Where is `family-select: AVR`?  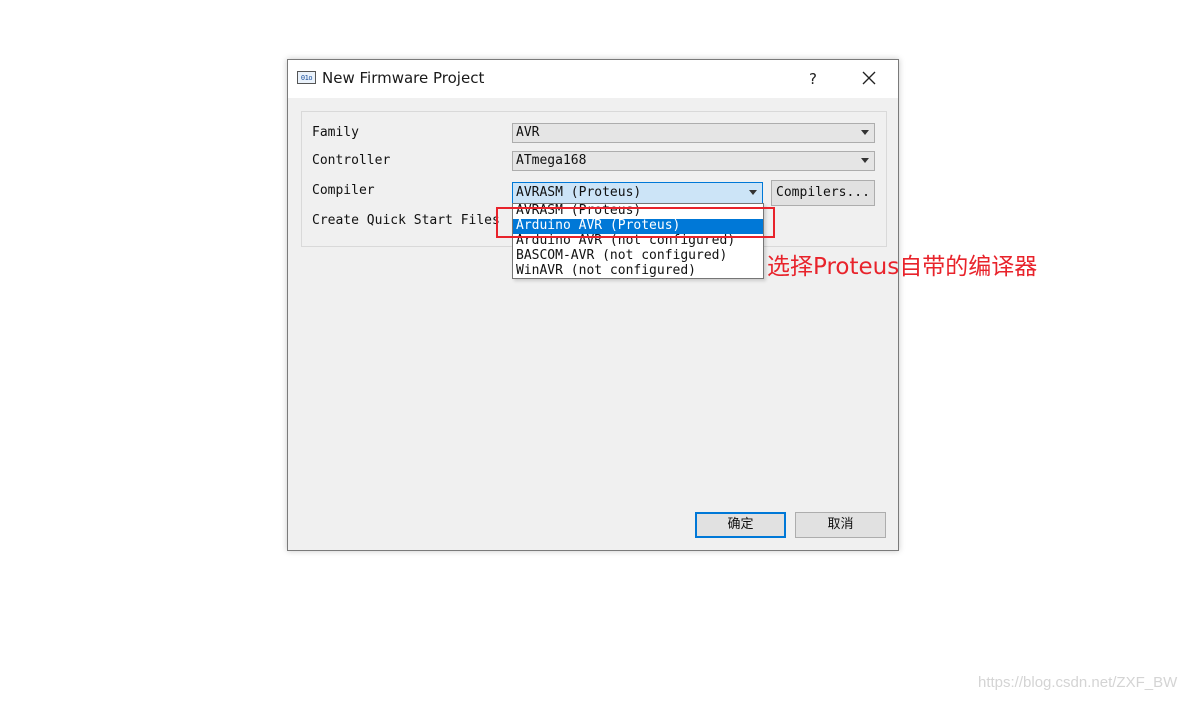 family-select: AVR is located at coordinates (693, 133).